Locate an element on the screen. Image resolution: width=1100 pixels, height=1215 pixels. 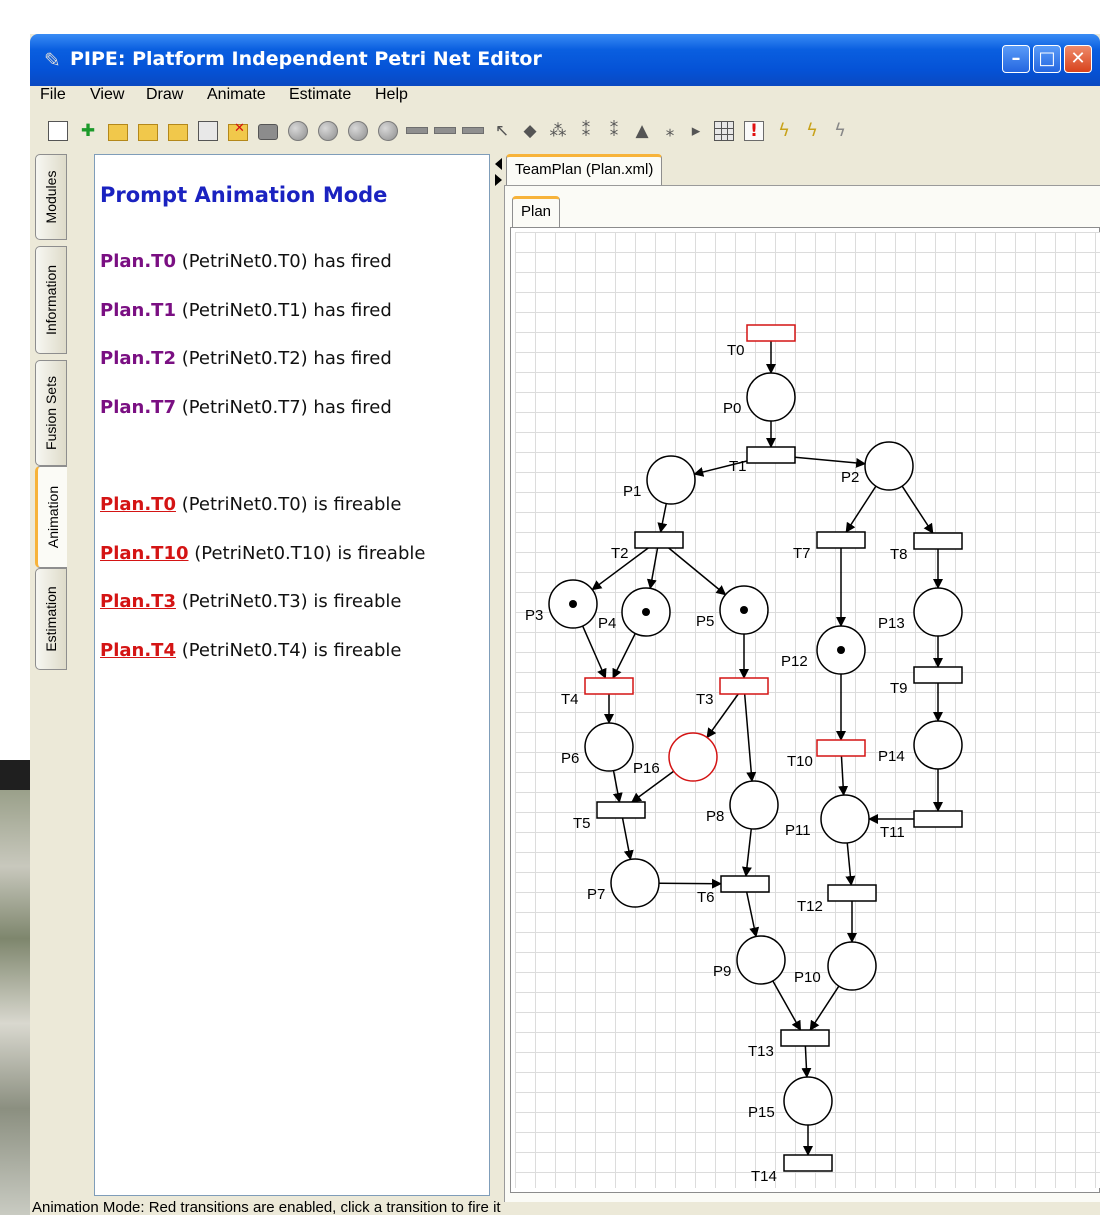
add-token-icon: ⁂ is located at coordinates (558, 131).